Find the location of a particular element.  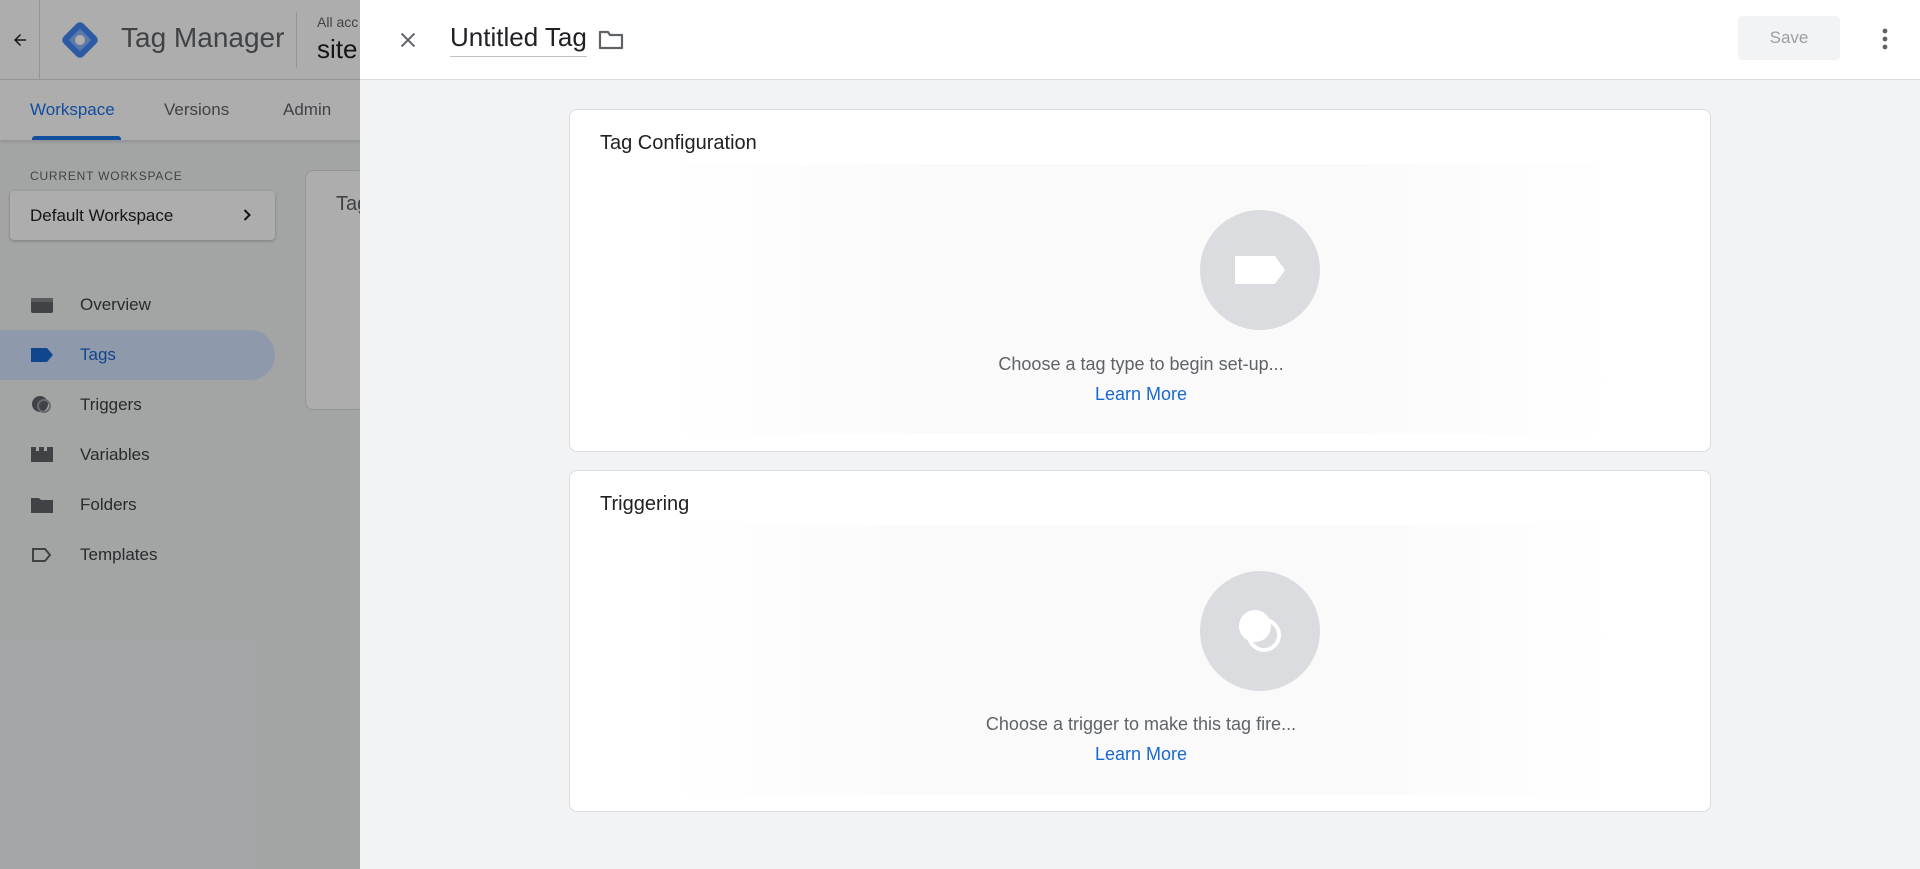

tag-configuration-learn-more-row: Learn More is located at coordinates (1141, 394).